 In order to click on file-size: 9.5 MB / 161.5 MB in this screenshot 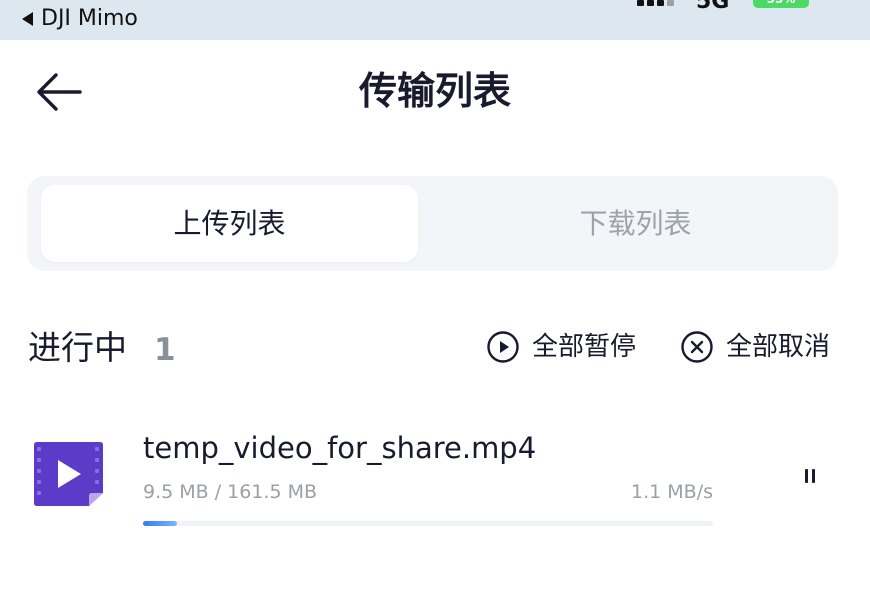, I will do `click(230, 492)`.